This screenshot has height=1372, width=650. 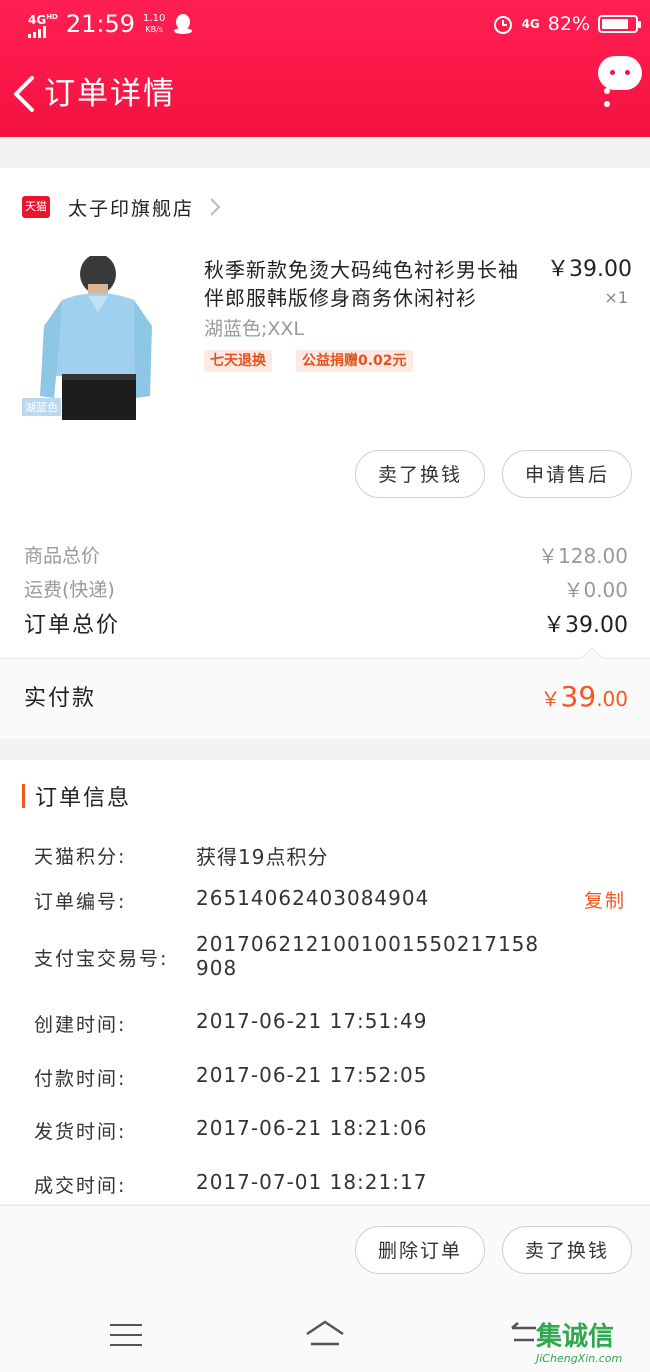 What do you see at coordinates (326, 554) in the screenshot?
I see `goods-total-row: 商品总价 ￥128.00` at bounding box center [326, 554].